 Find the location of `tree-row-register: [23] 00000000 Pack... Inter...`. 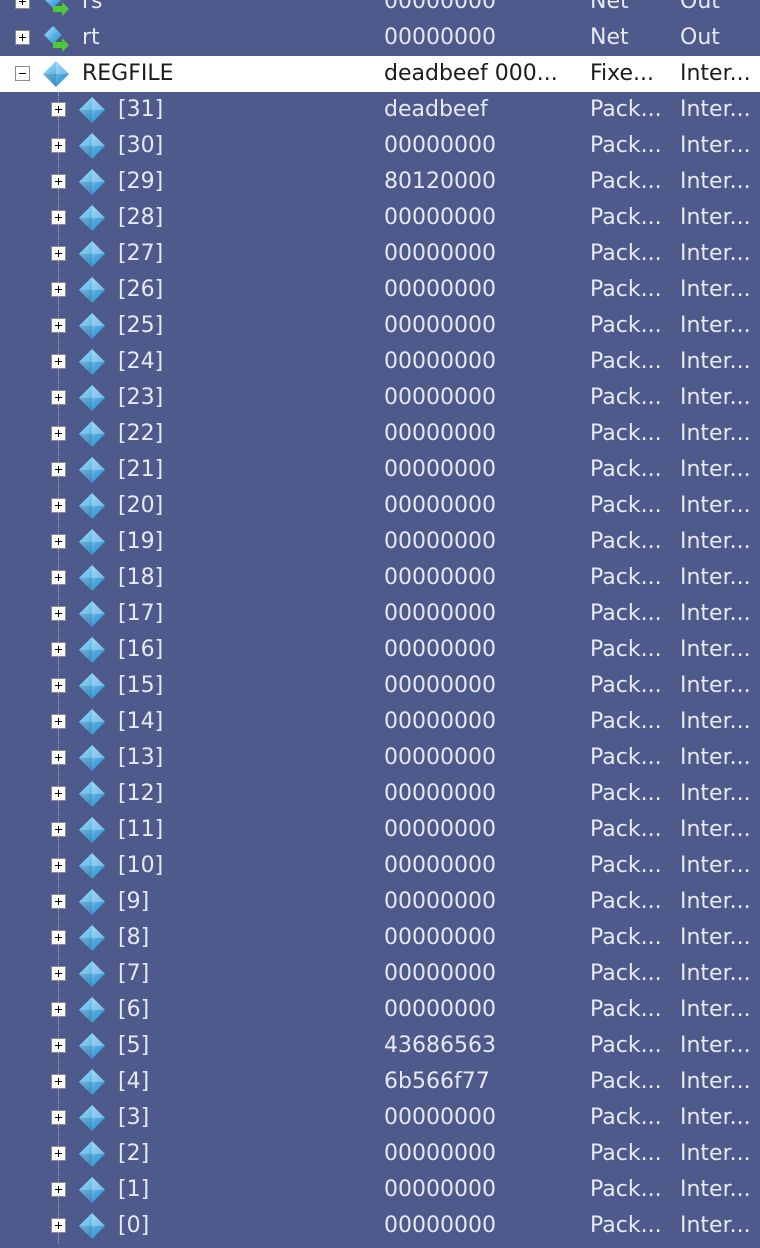

tree-row-register: [23] 00000000 Pack... Inter... is located at coordinates (380, 398).